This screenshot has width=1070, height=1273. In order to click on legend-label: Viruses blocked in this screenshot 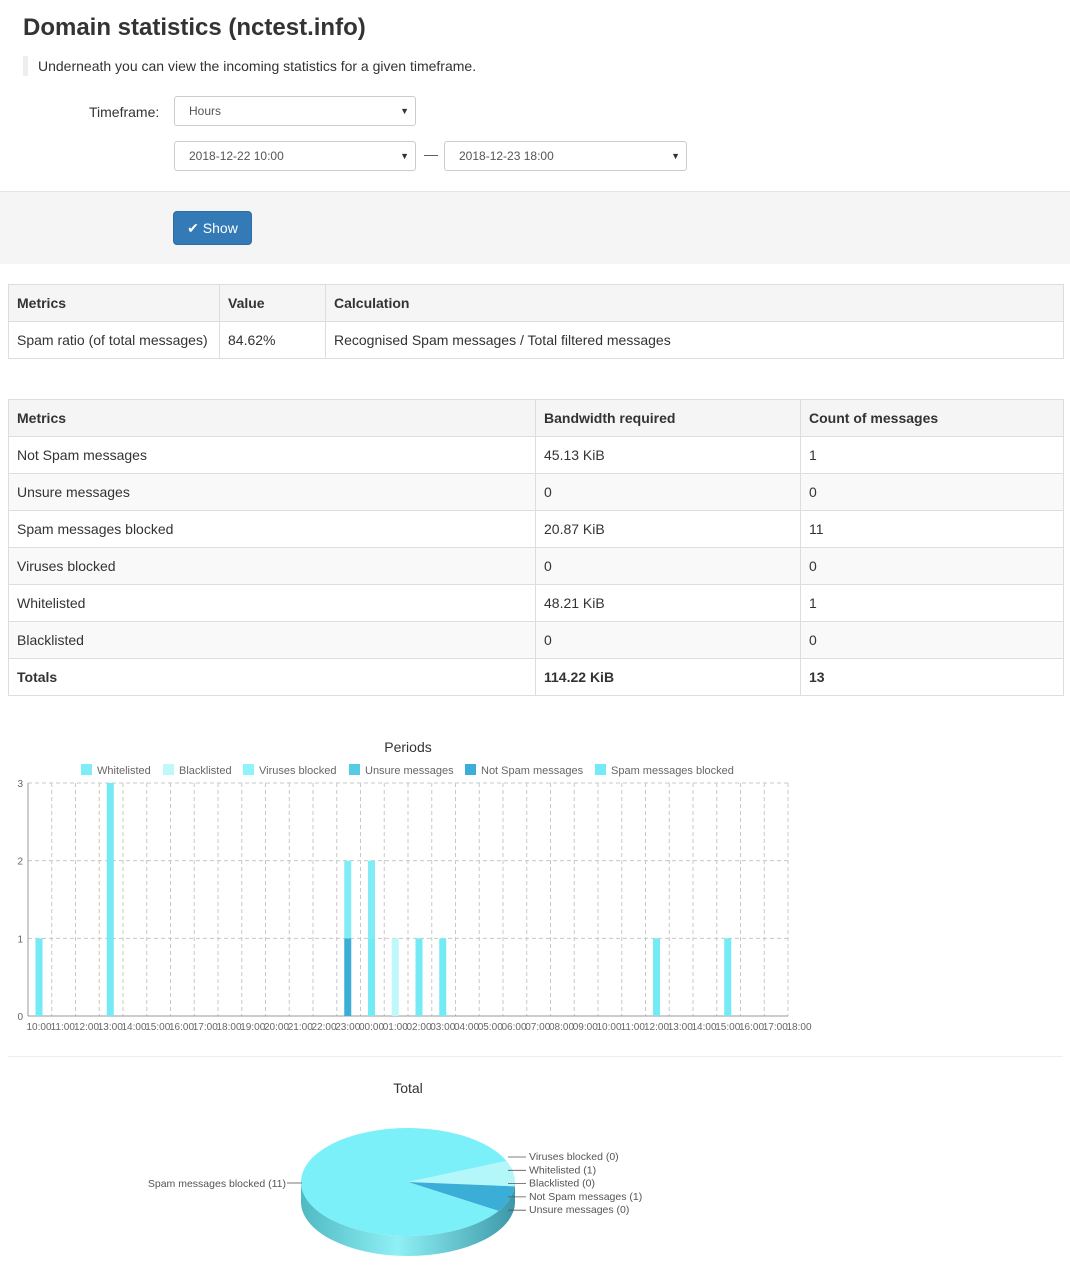, I will do `click(297, 771)`.